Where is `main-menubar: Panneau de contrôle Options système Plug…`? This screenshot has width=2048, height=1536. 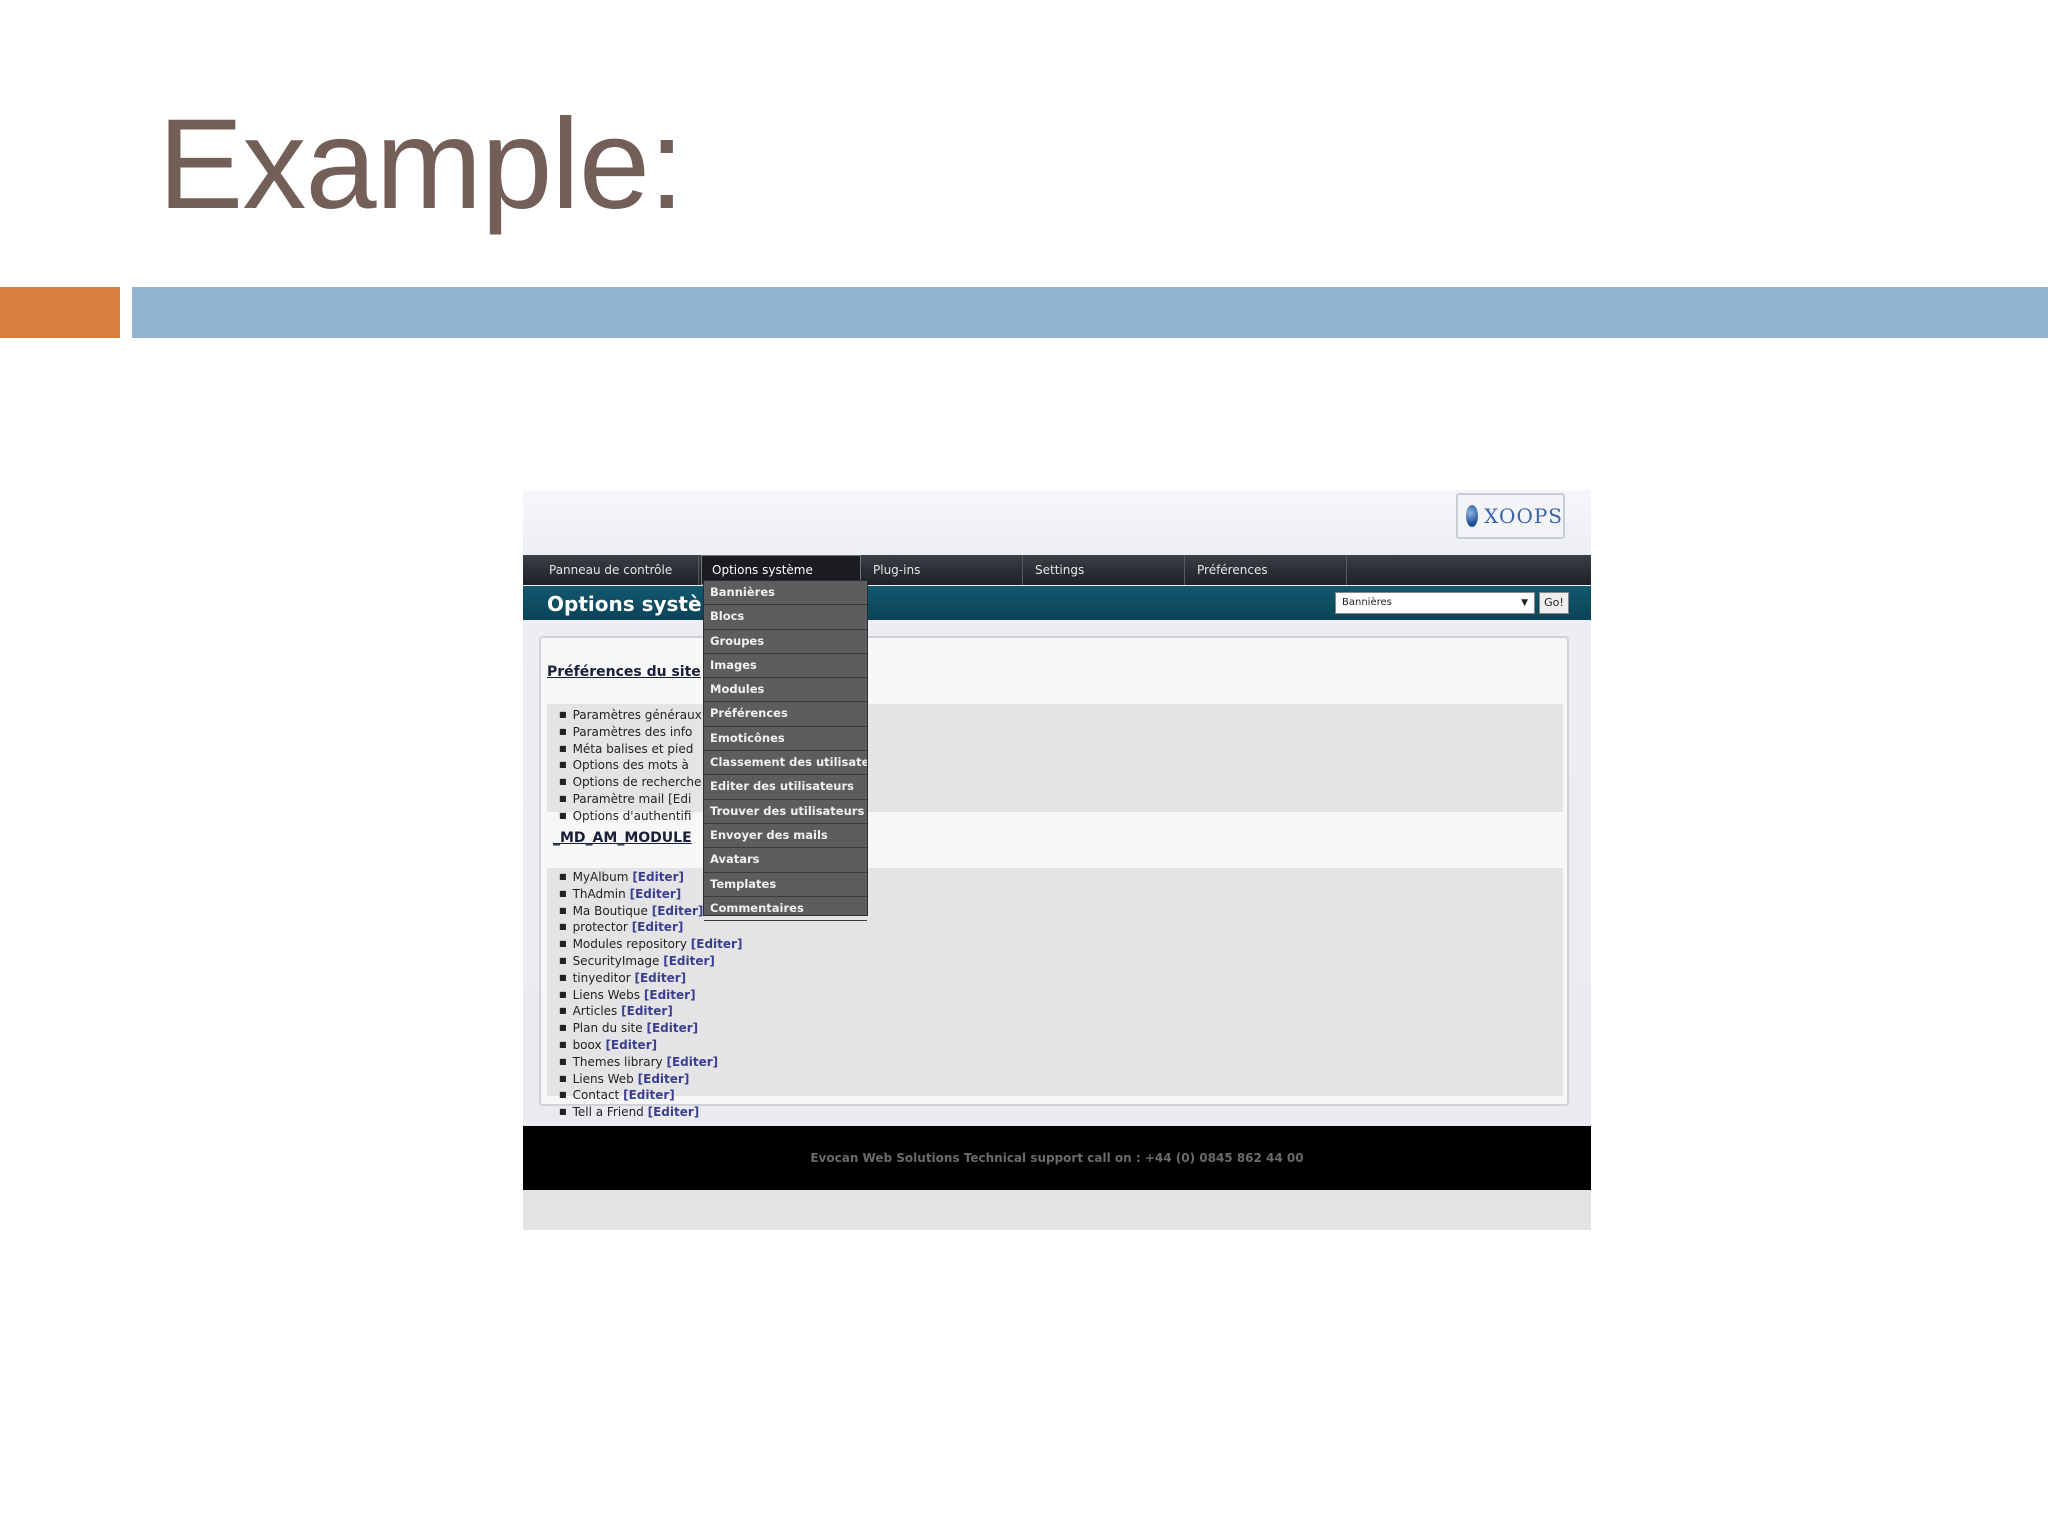 main-menubar: Panneau de contrôle Options système Plug… is located at coordinates (1057, 570).